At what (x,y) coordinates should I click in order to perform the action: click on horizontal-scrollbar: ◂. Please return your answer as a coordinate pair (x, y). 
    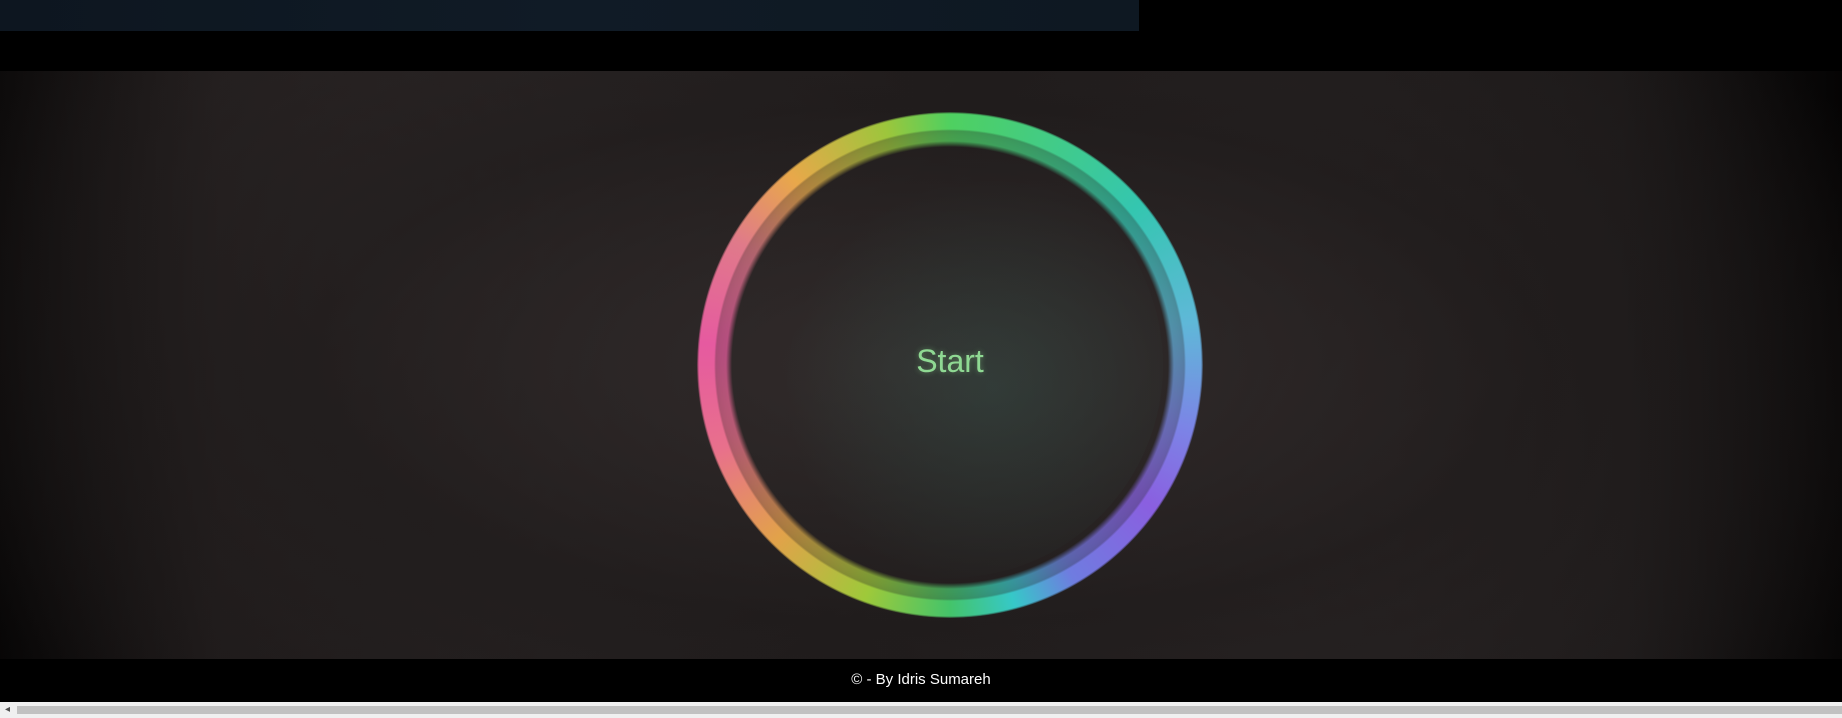
    Looking at the image, I should click on (921, 710).